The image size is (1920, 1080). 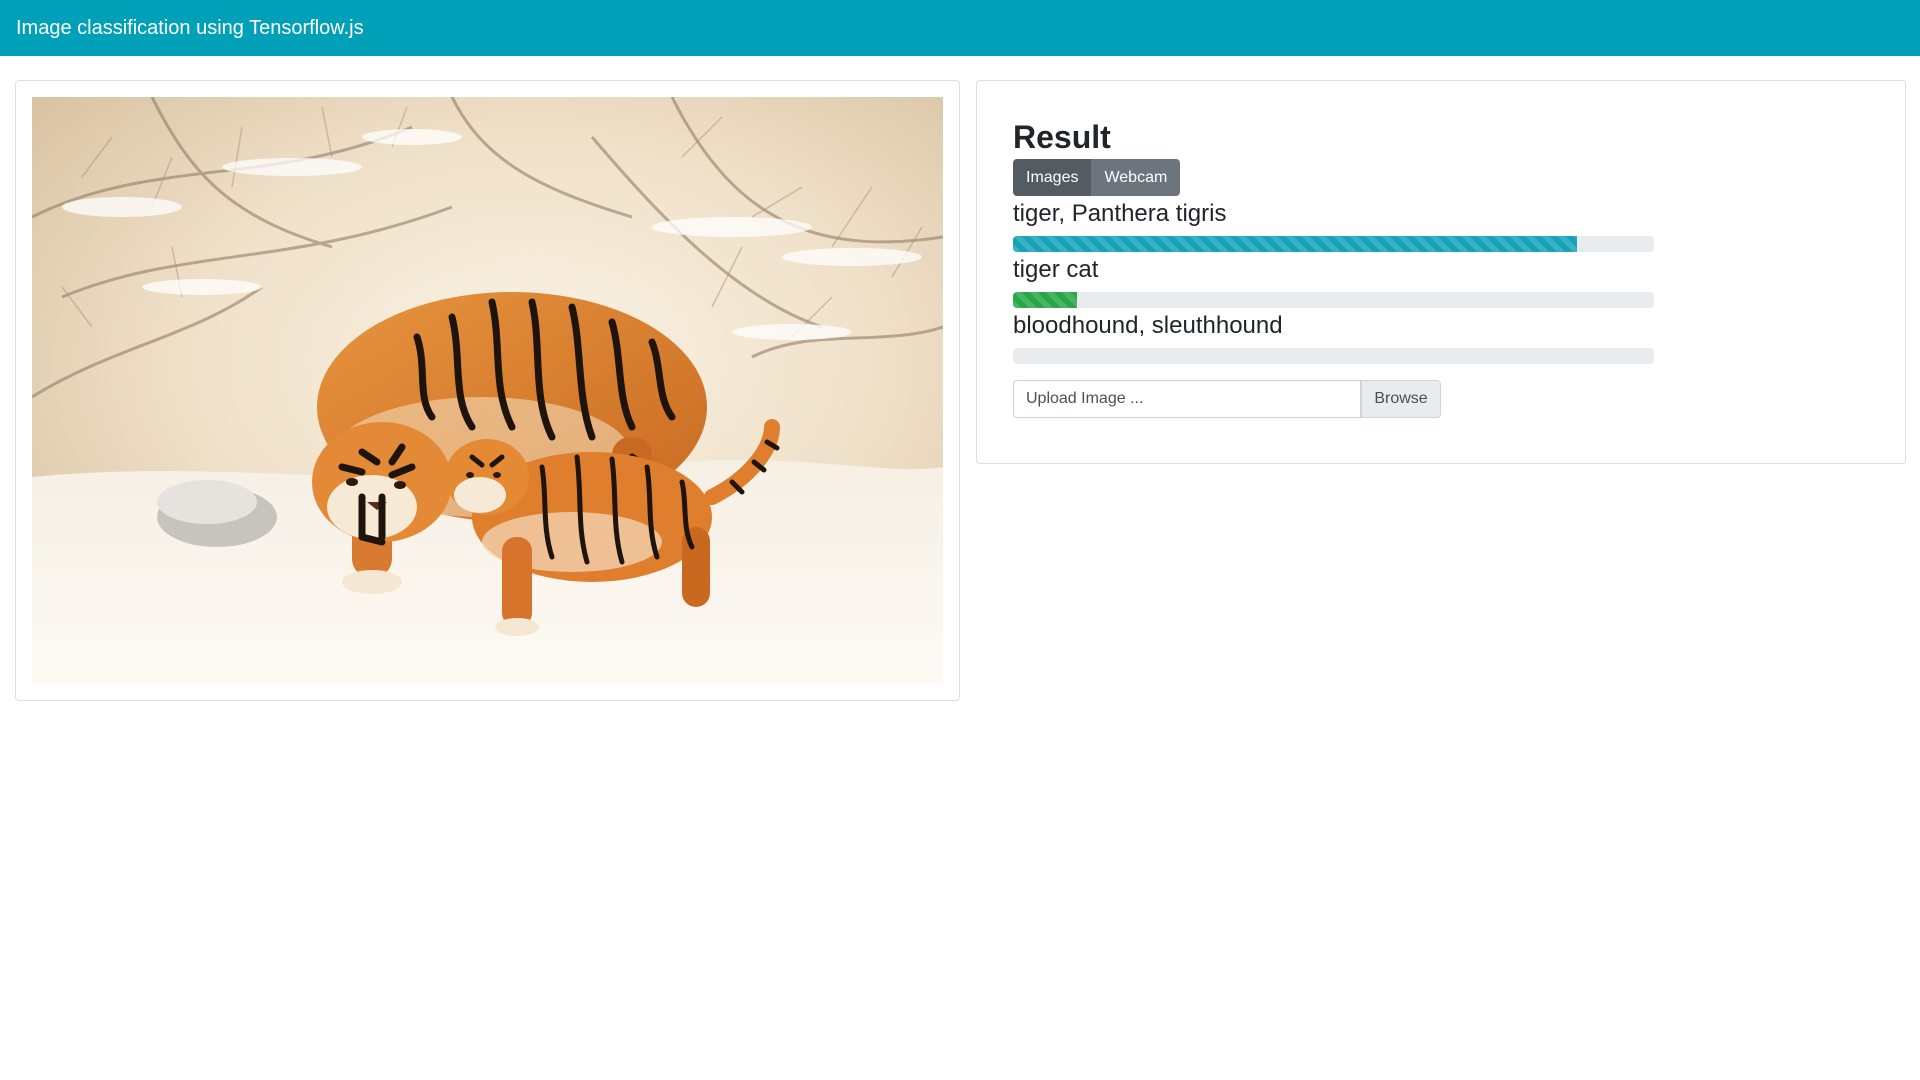 I want to click on navbar-brand: Image classification using Tensorflow.js, so click(x=190, y=28).